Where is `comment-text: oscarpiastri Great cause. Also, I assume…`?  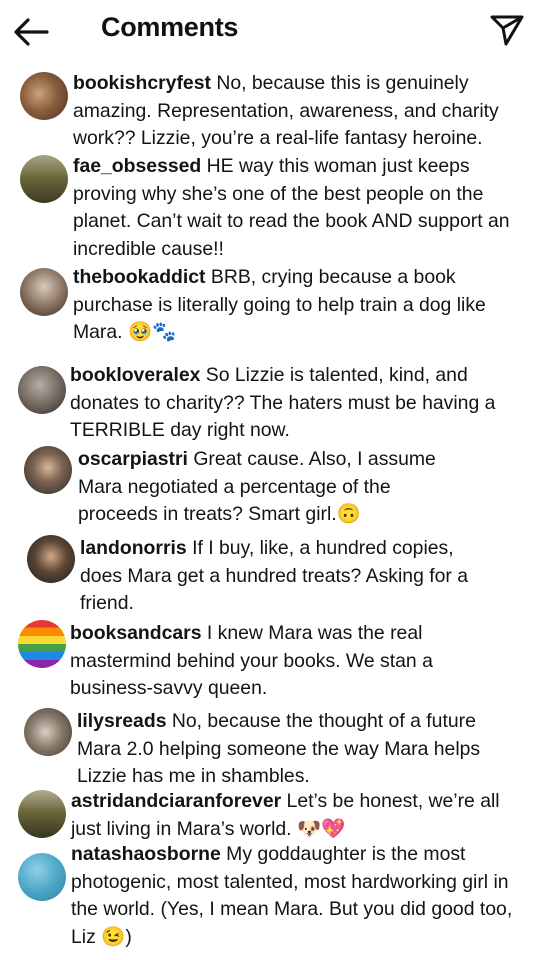
comment-text: oscarpiastri Great cause. Also, I assume… is located at coordinates (268, 487).